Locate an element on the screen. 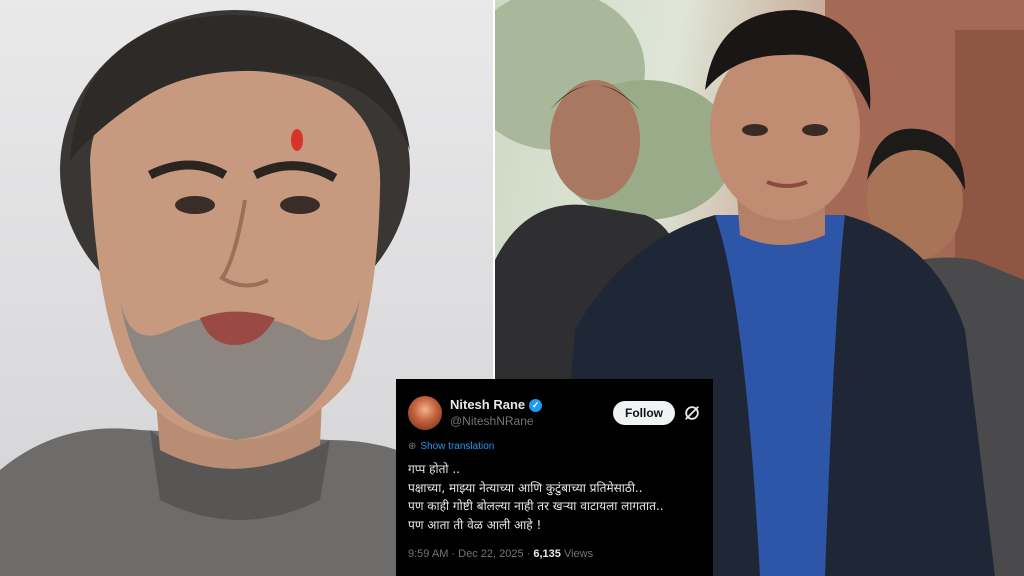  author-name: Nitesh Rane is located at coordinates (487, 405).